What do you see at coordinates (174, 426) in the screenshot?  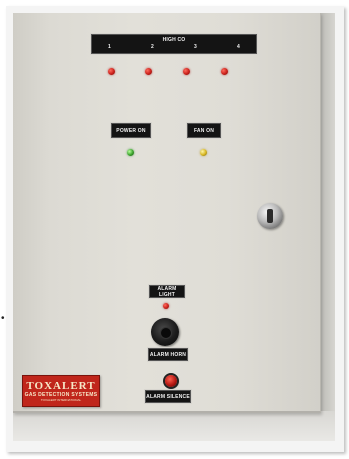 I see `floor` at bounding box center [174, 426].